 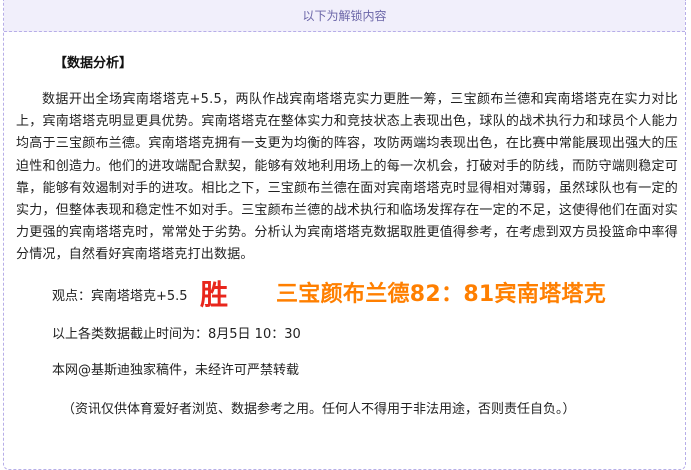 I want to click on unlock-banner: 以下为解锁内容, so click(x=344, y=16).